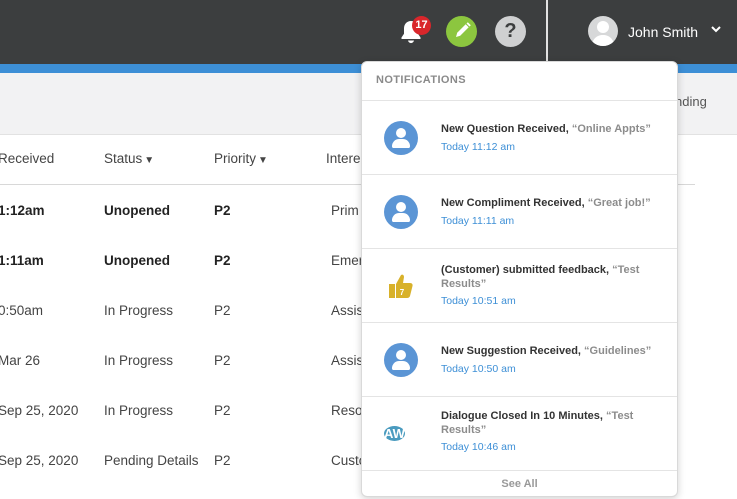 The height and width of the screenshot is (499, 737). I want to click on notification-quote: “Online Appts”, so click(611, 129).